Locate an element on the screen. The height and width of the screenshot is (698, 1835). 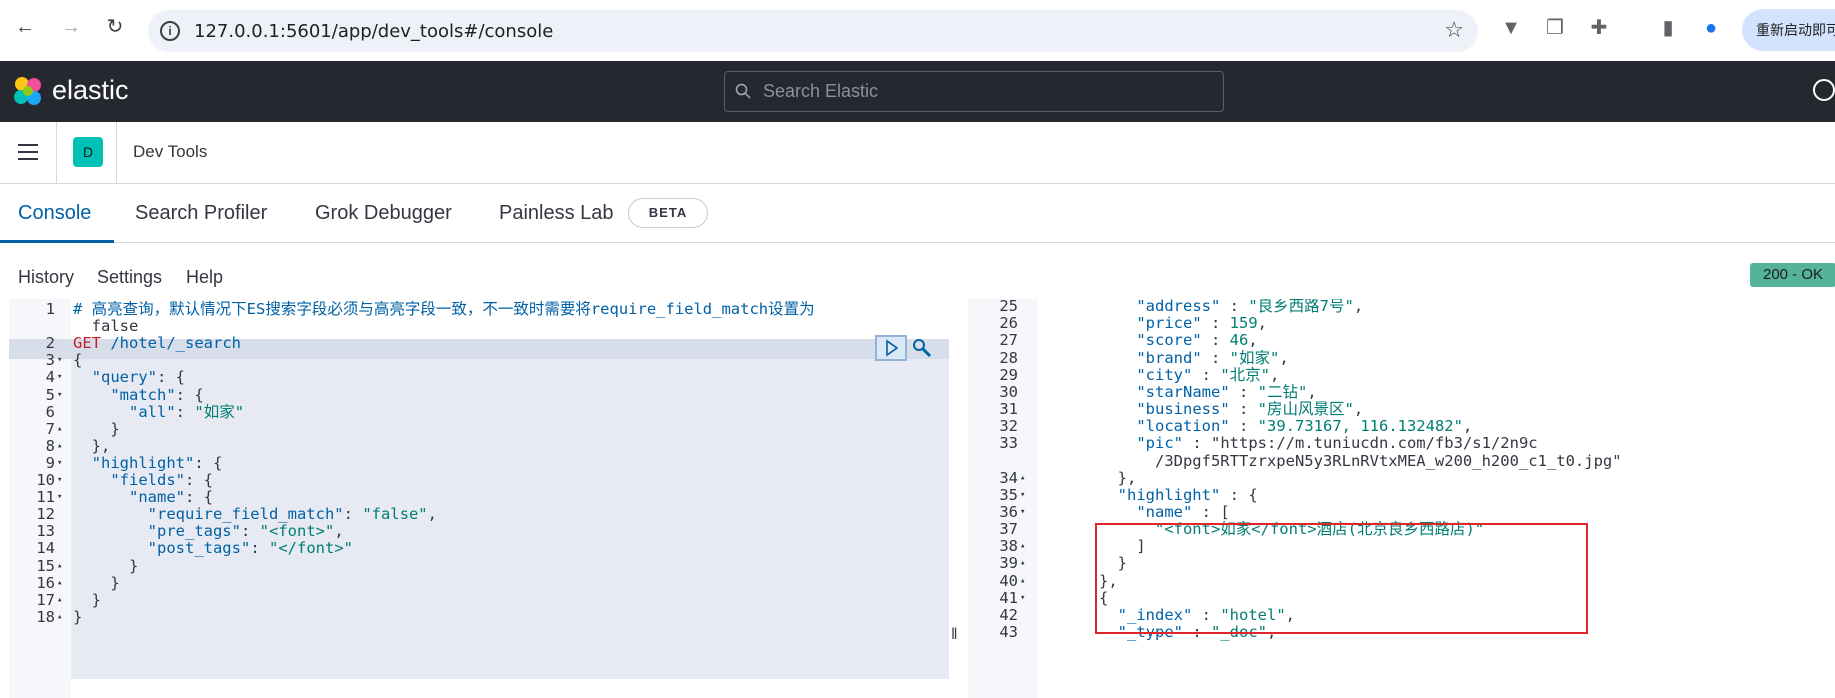
console-toolbar: History Settings Help 200 - OK is located at coordinates (917, 272).